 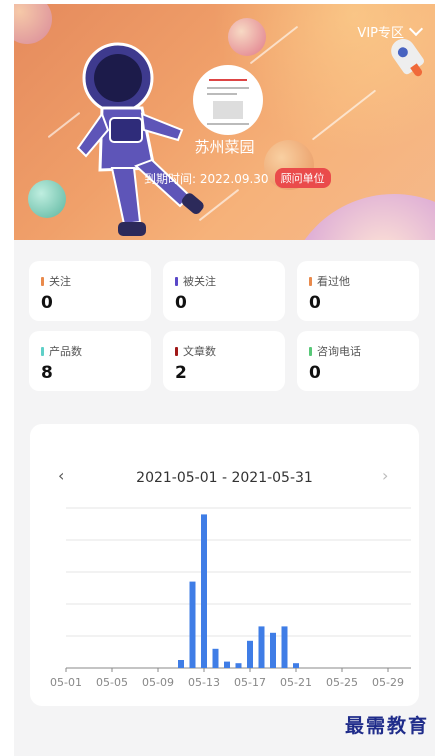 What do you see at coordinates (358, 291) in the screenshot?
I see `stat-card-viewed: 看过他 0` at bounding box center [358, 291].